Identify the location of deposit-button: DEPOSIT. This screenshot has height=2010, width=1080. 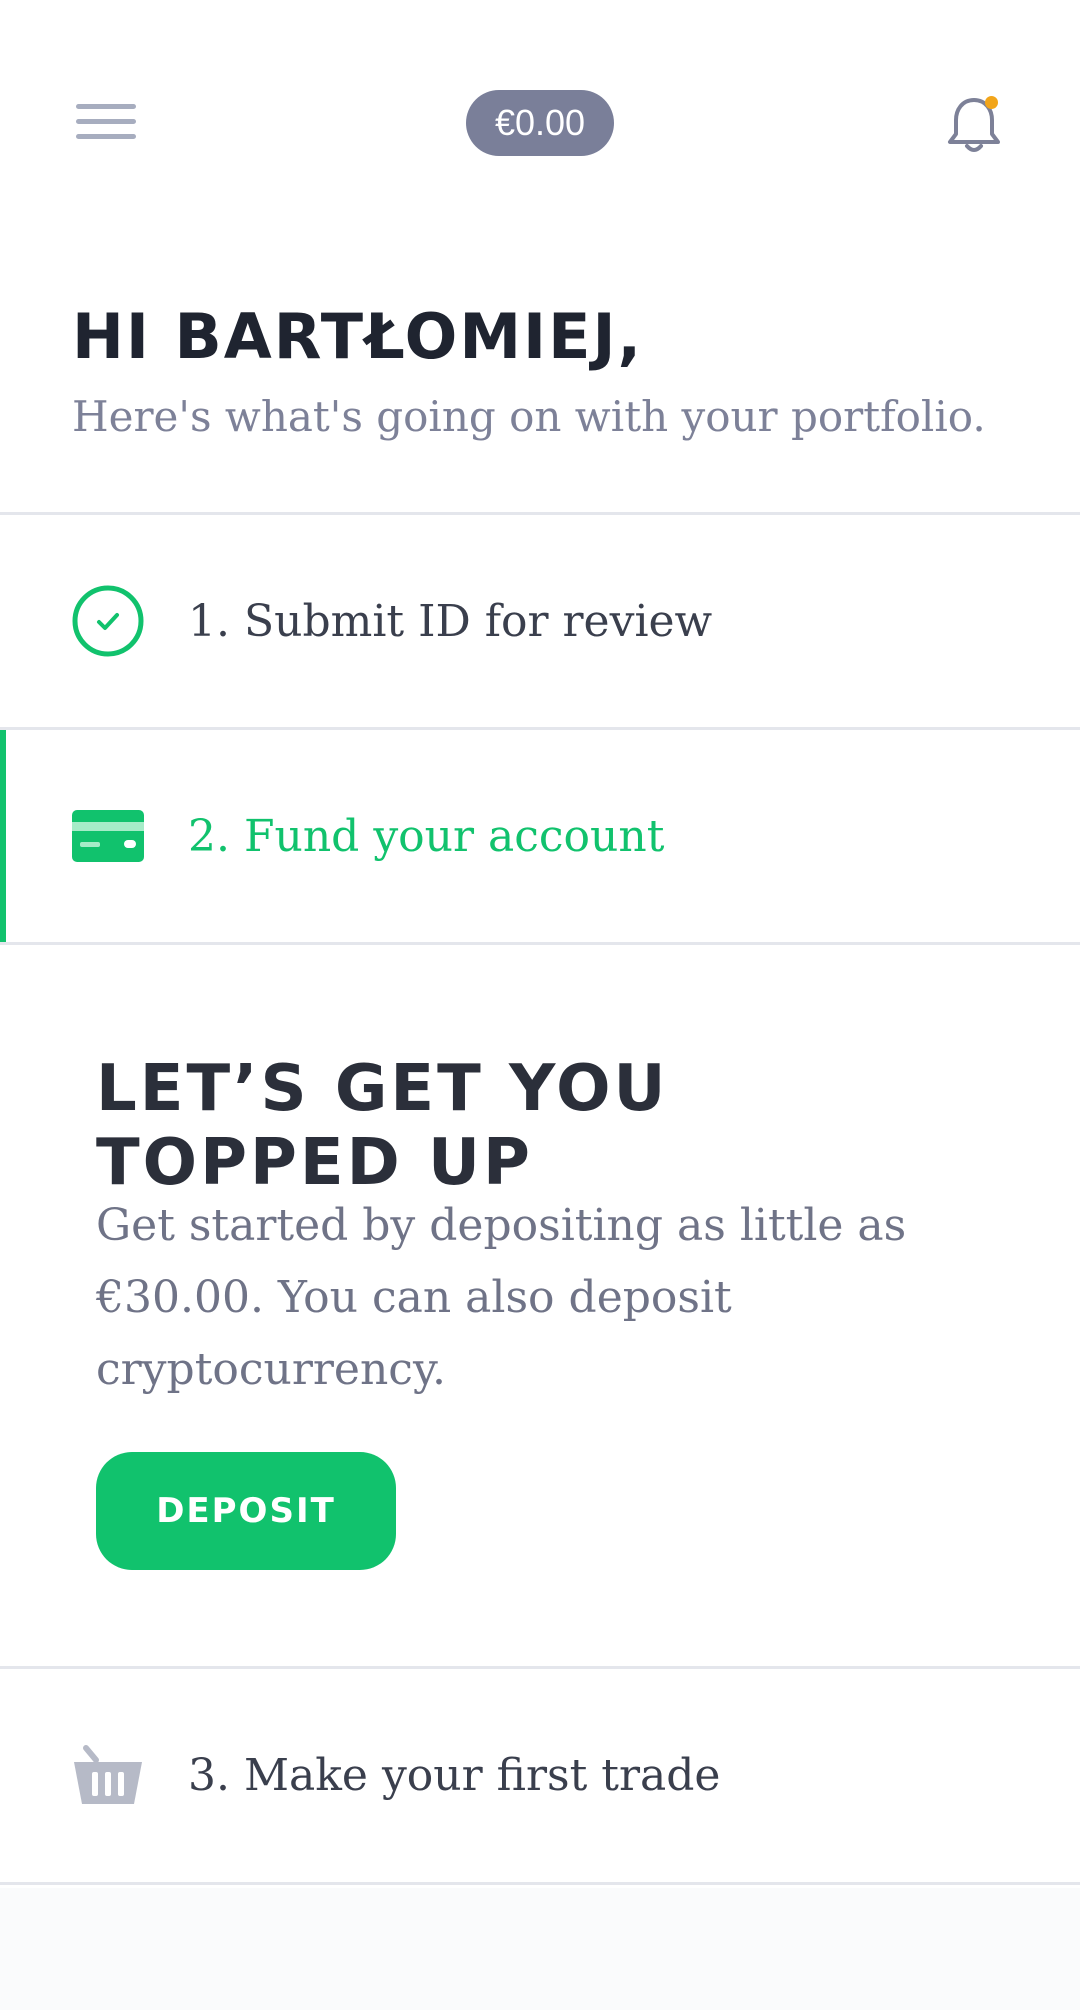
(246, 1511).